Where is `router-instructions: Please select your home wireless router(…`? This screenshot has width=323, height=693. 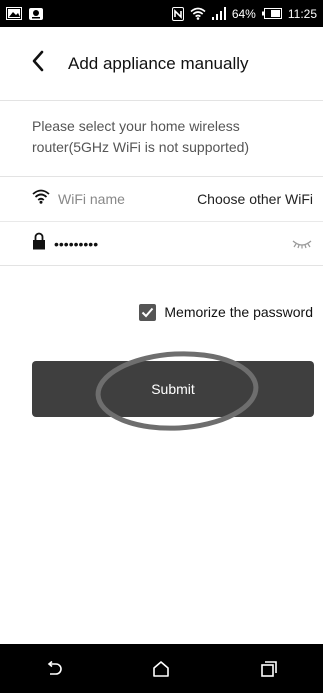
router-instructions: Please select your home wireless router(… is located at coordinates (141, 136).